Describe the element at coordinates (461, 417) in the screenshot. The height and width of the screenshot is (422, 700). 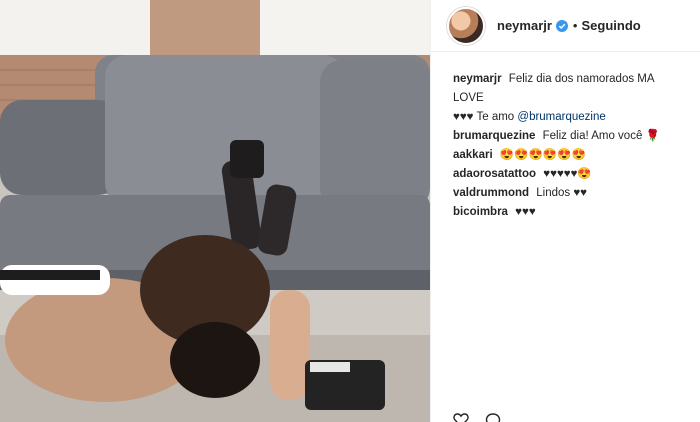
I see `heart-icon` at that location.